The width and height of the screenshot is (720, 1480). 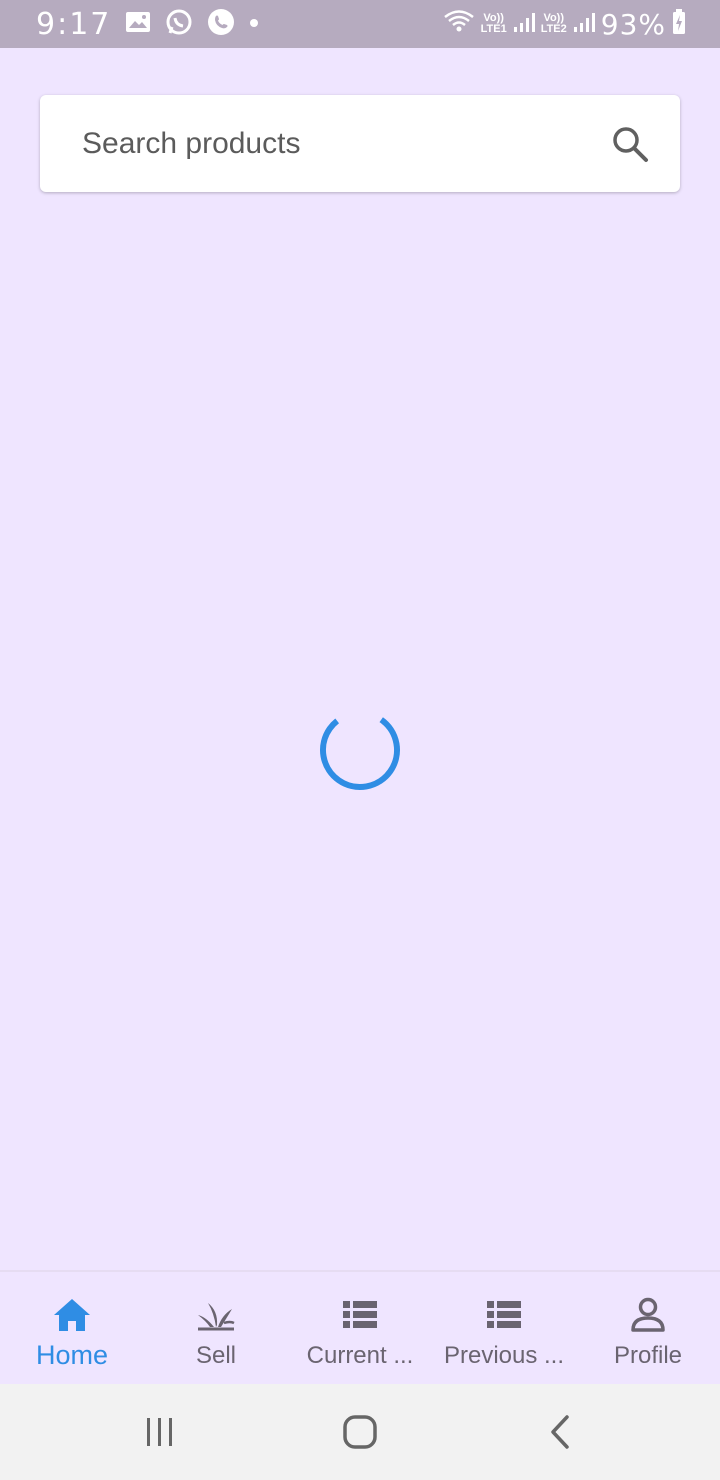 I want to click on search-bar, so click(x=360, y=143).